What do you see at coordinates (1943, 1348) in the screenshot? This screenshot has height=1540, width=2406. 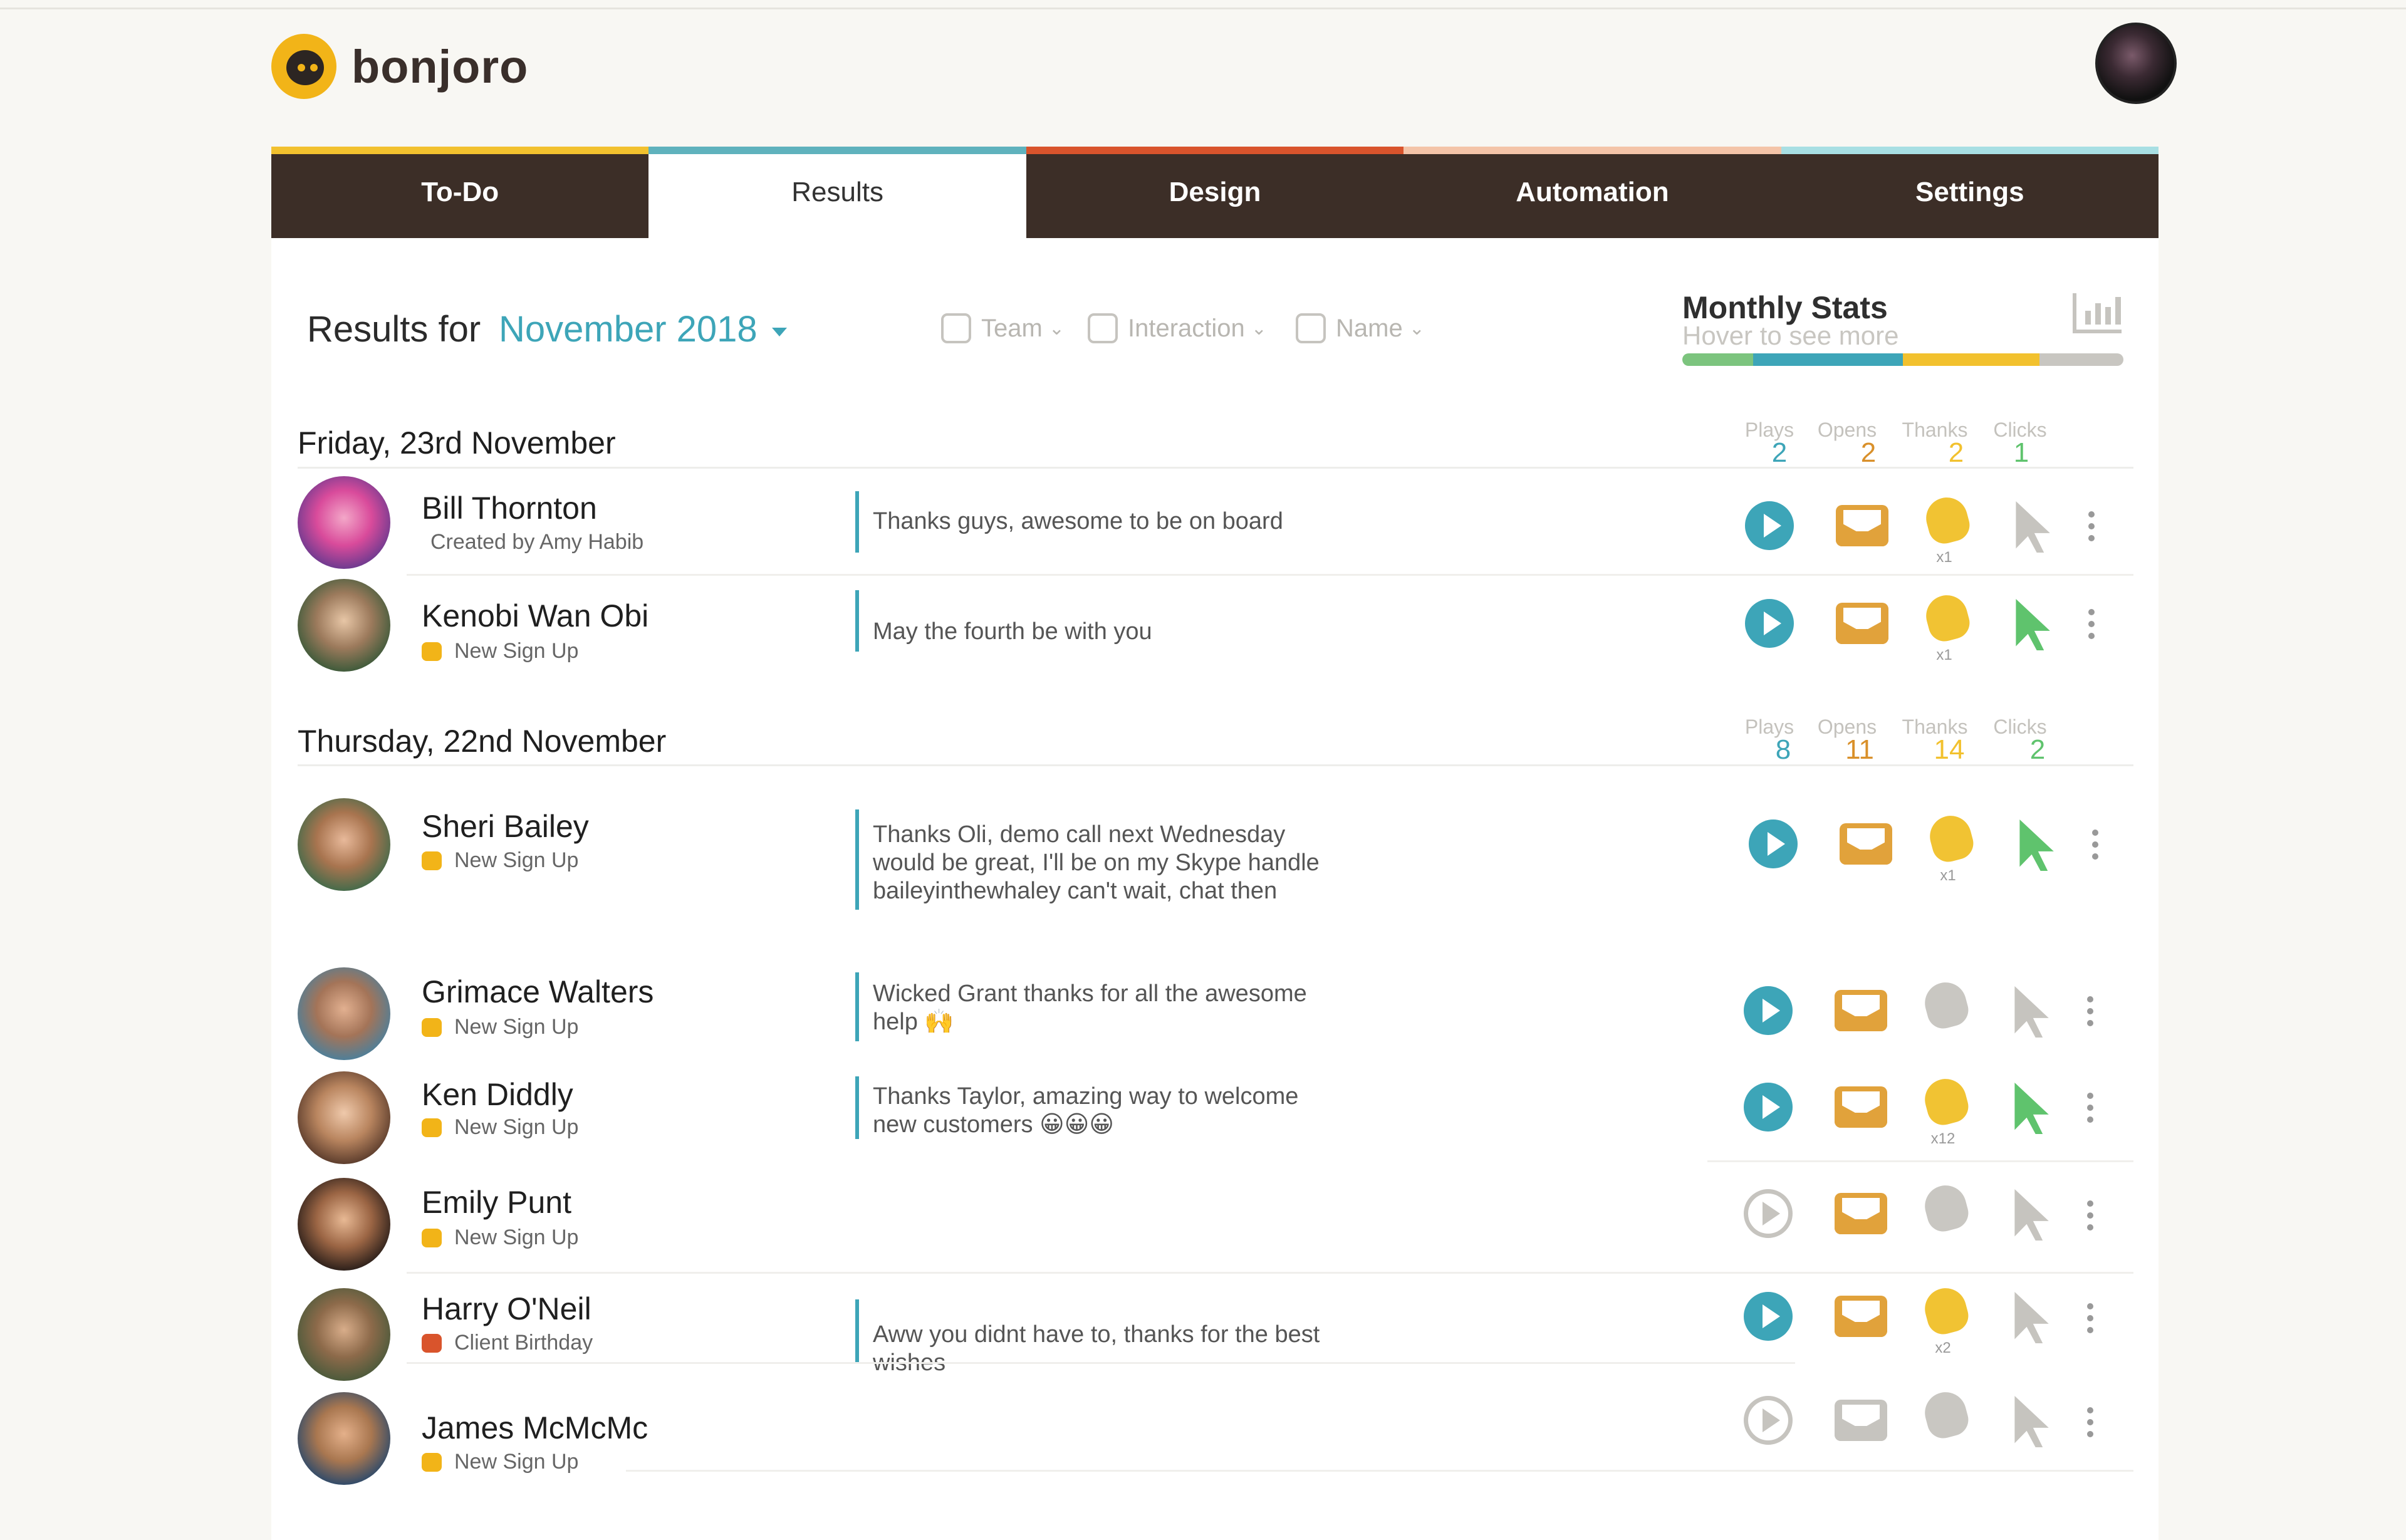 I see `thanks-multiplier: x2` at bounding box center [1943, 1348].